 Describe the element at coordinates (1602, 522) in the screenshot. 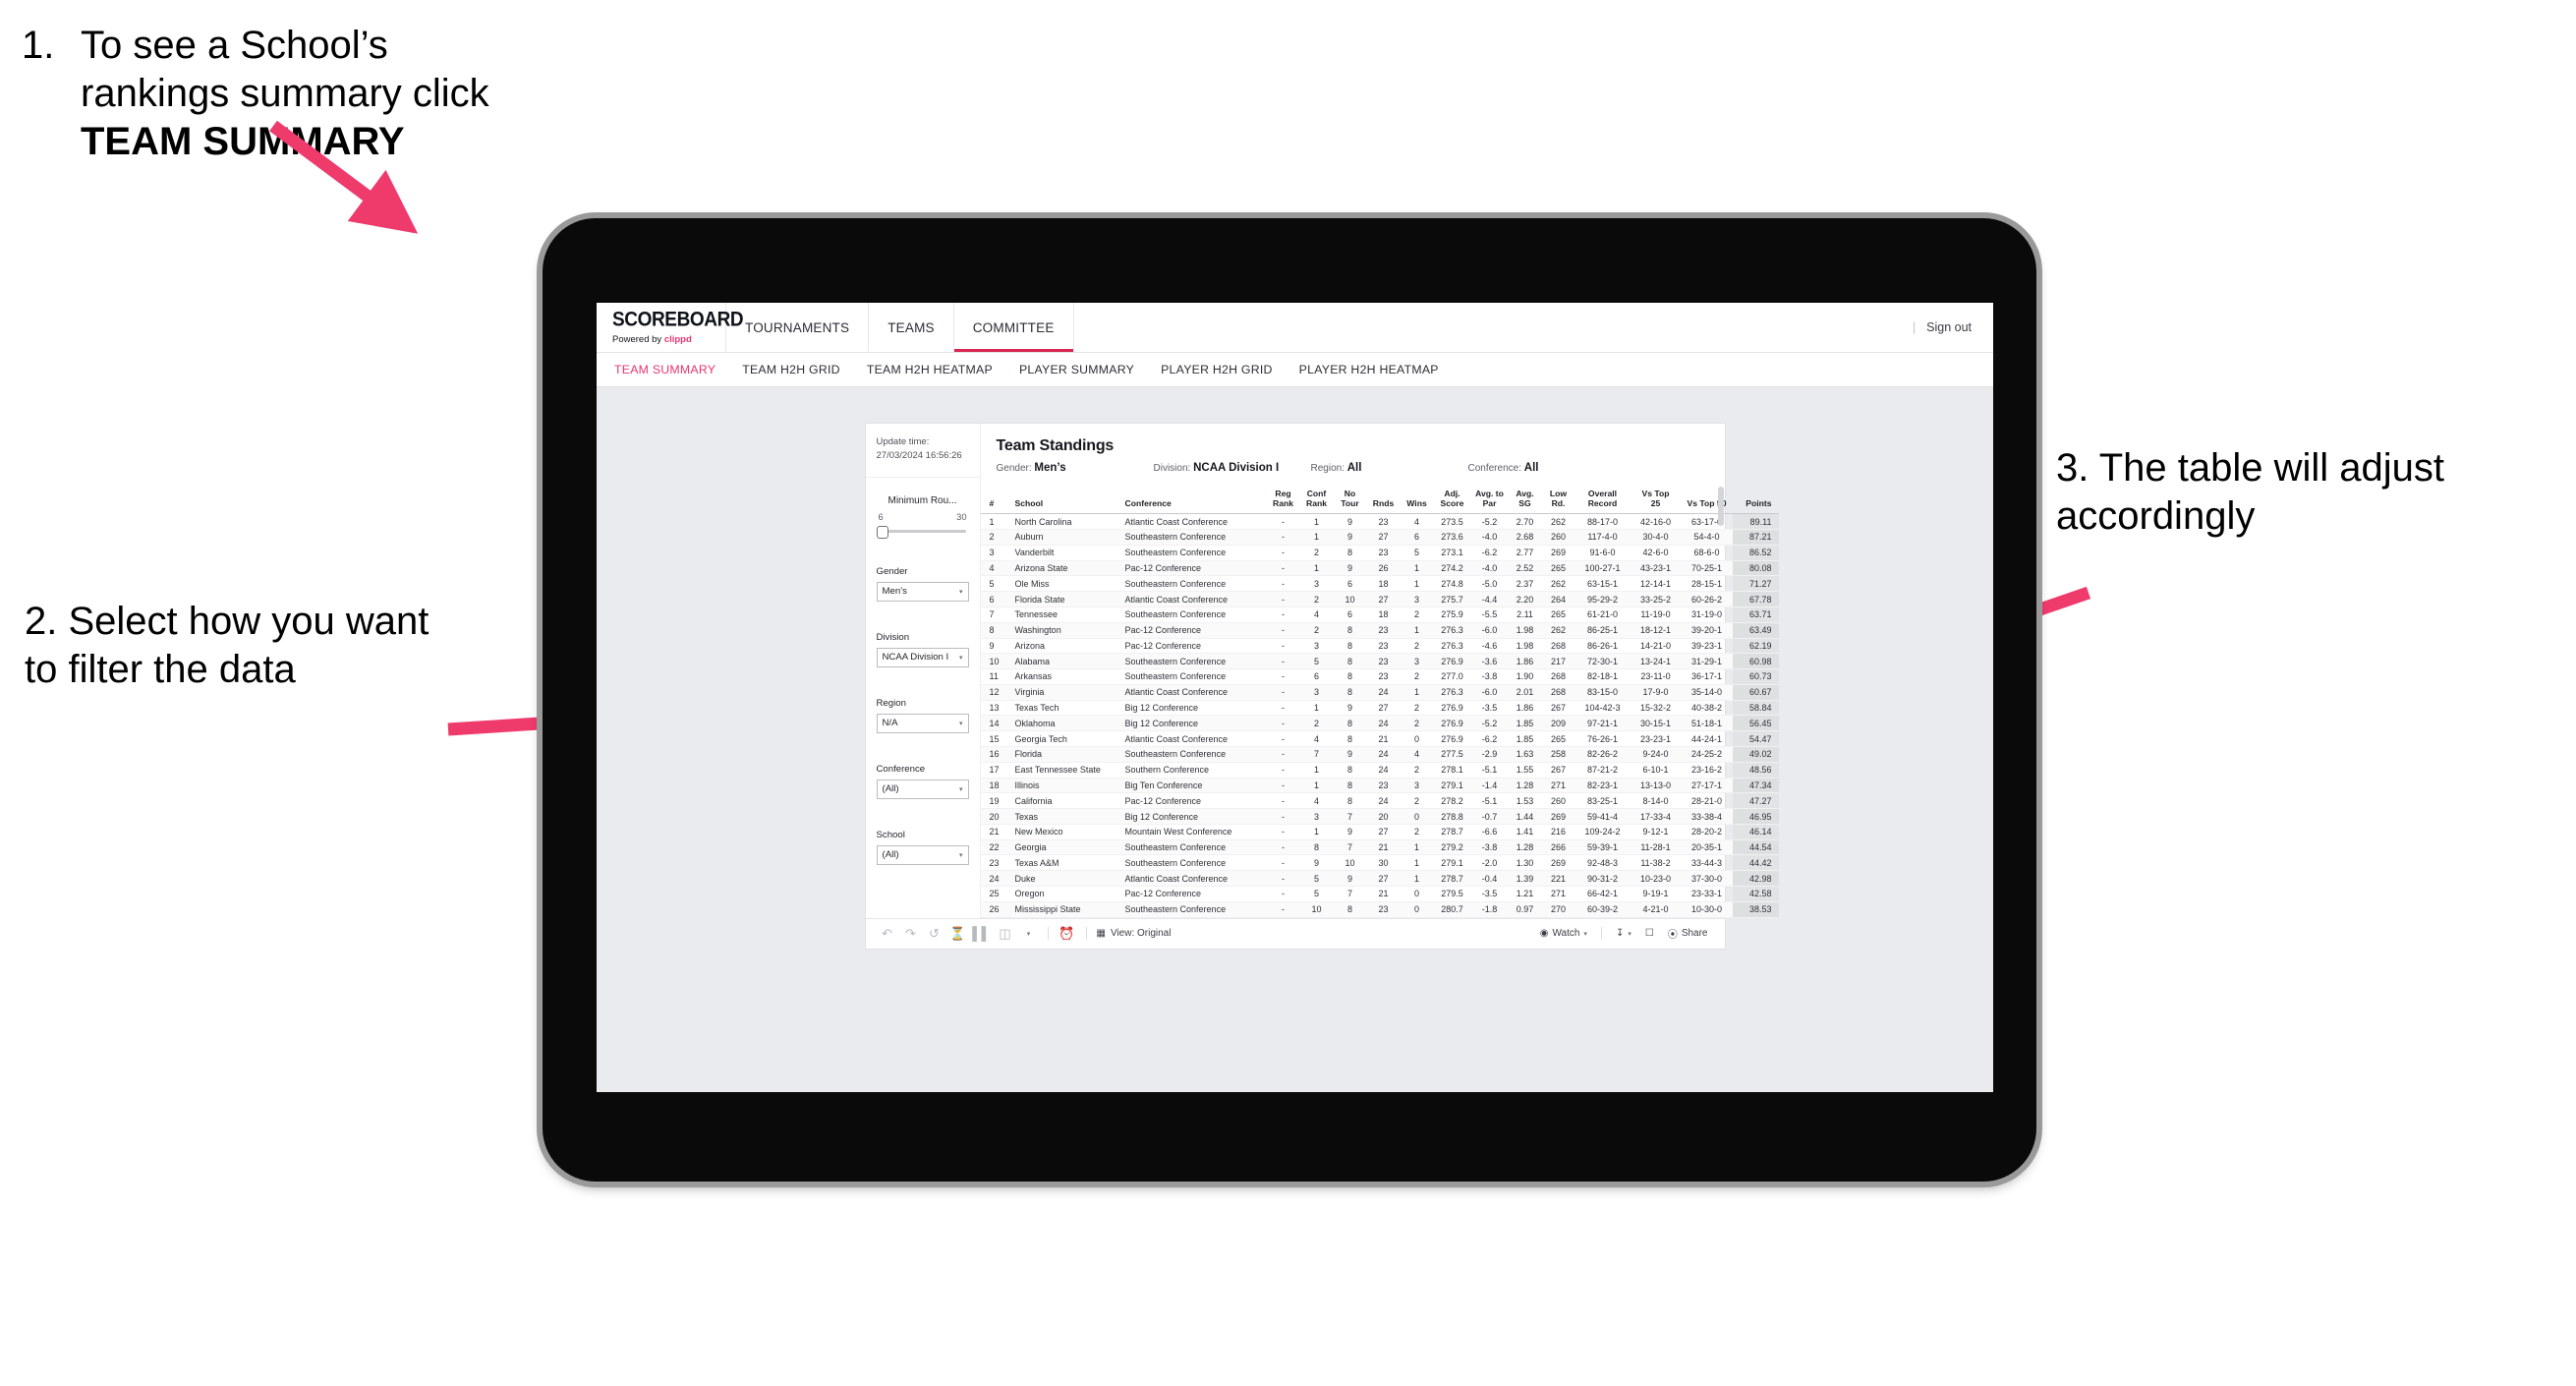

I see `cell-overall-record: 88-17-0` at that location.